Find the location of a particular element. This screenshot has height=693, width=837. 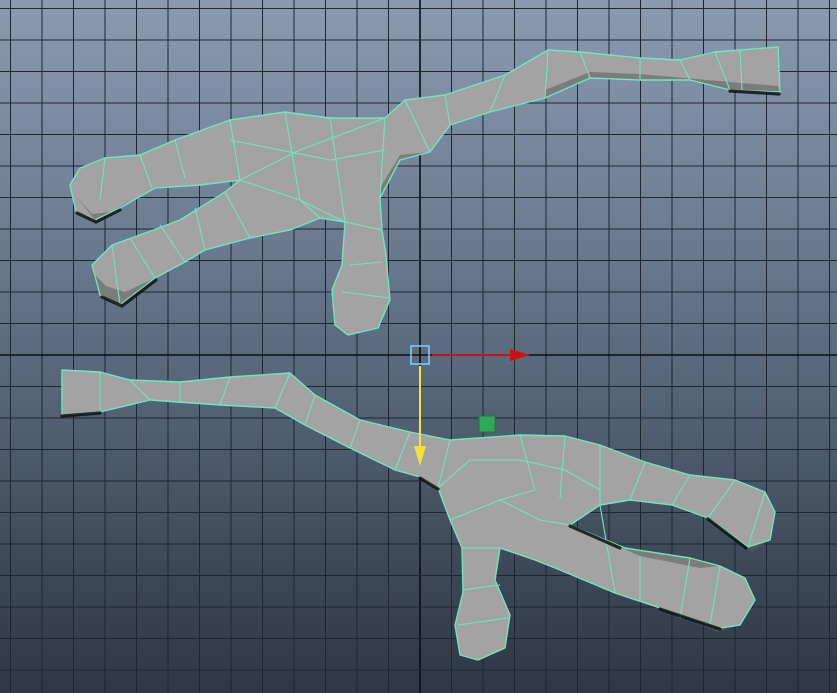

move-center-square-icon is located at coordinates (420, 355).